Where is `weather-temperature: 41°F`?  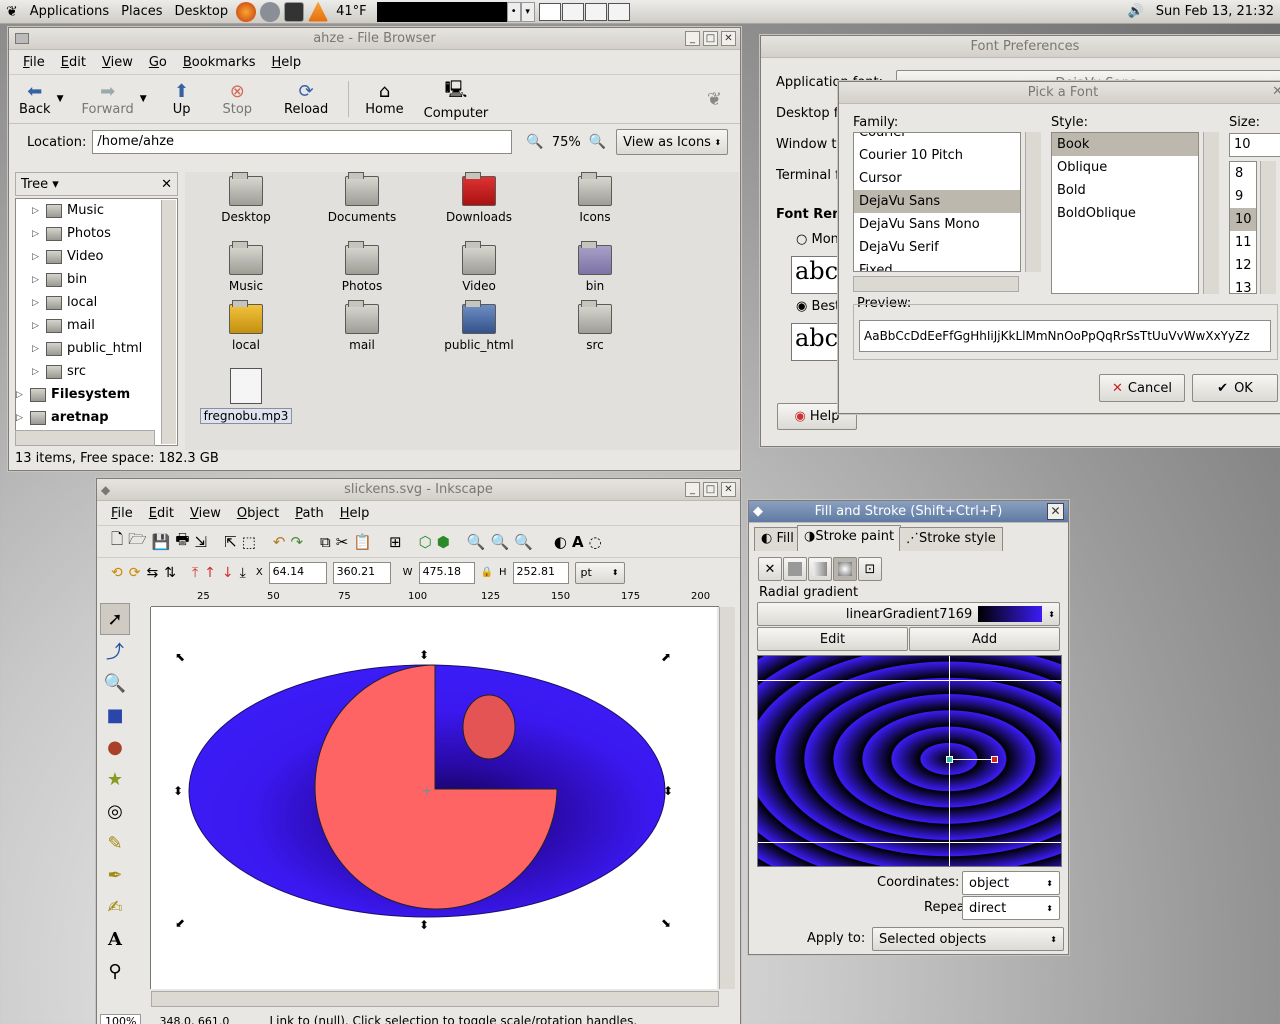
weather-temperature: 41°F is located at coordinates (351, 11).